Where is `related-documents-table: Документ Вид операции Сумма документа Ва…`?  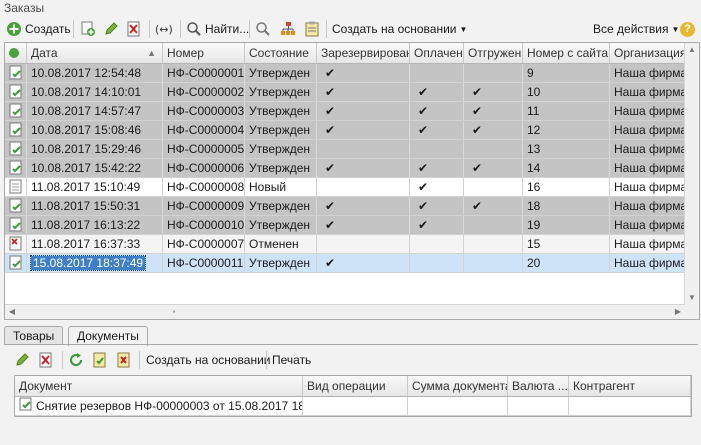 related-documents-table: Документ Вид операции Сумма документа Ва… is located at coordinates (353, 396).